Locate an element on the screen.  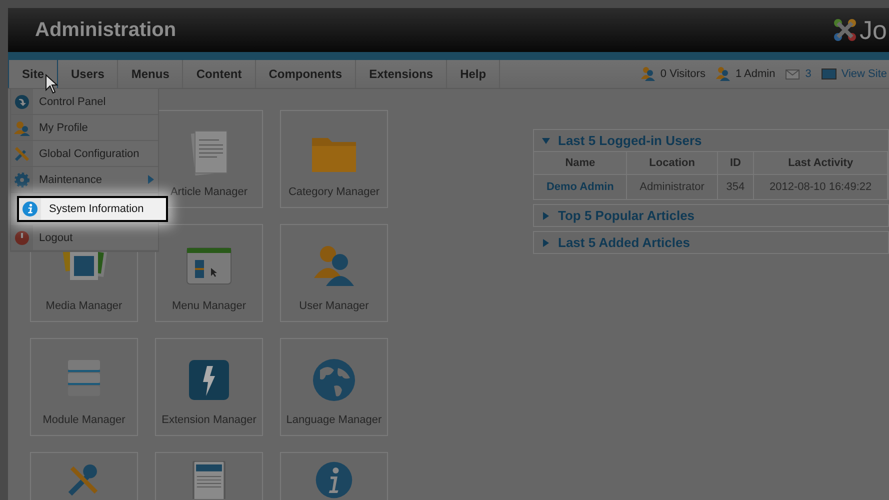
power-icon is located at coordinates (22, 238).